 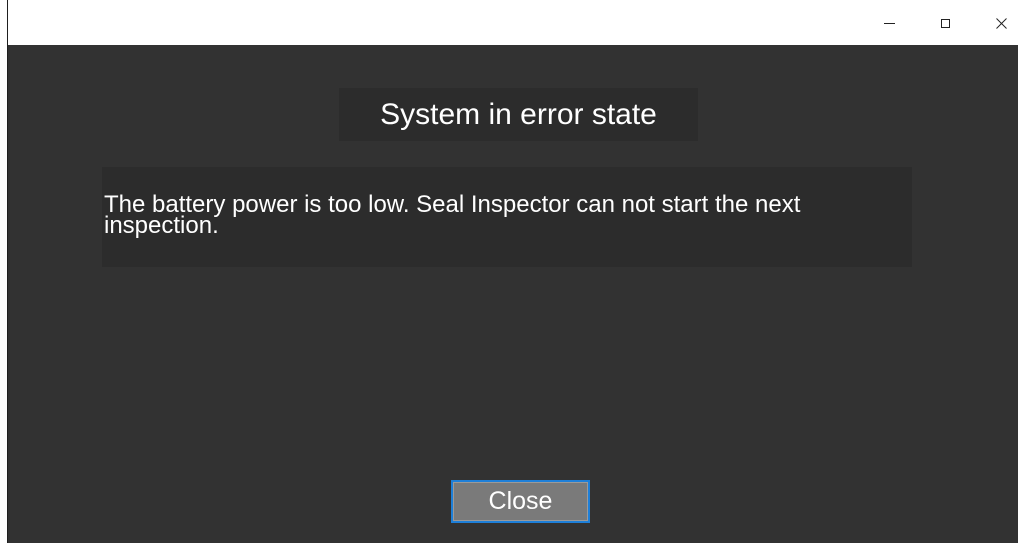 What do you see at coordinates (520, 501) in the screenshot?
I see `close-button: Close` at bounding box center [520, 501].